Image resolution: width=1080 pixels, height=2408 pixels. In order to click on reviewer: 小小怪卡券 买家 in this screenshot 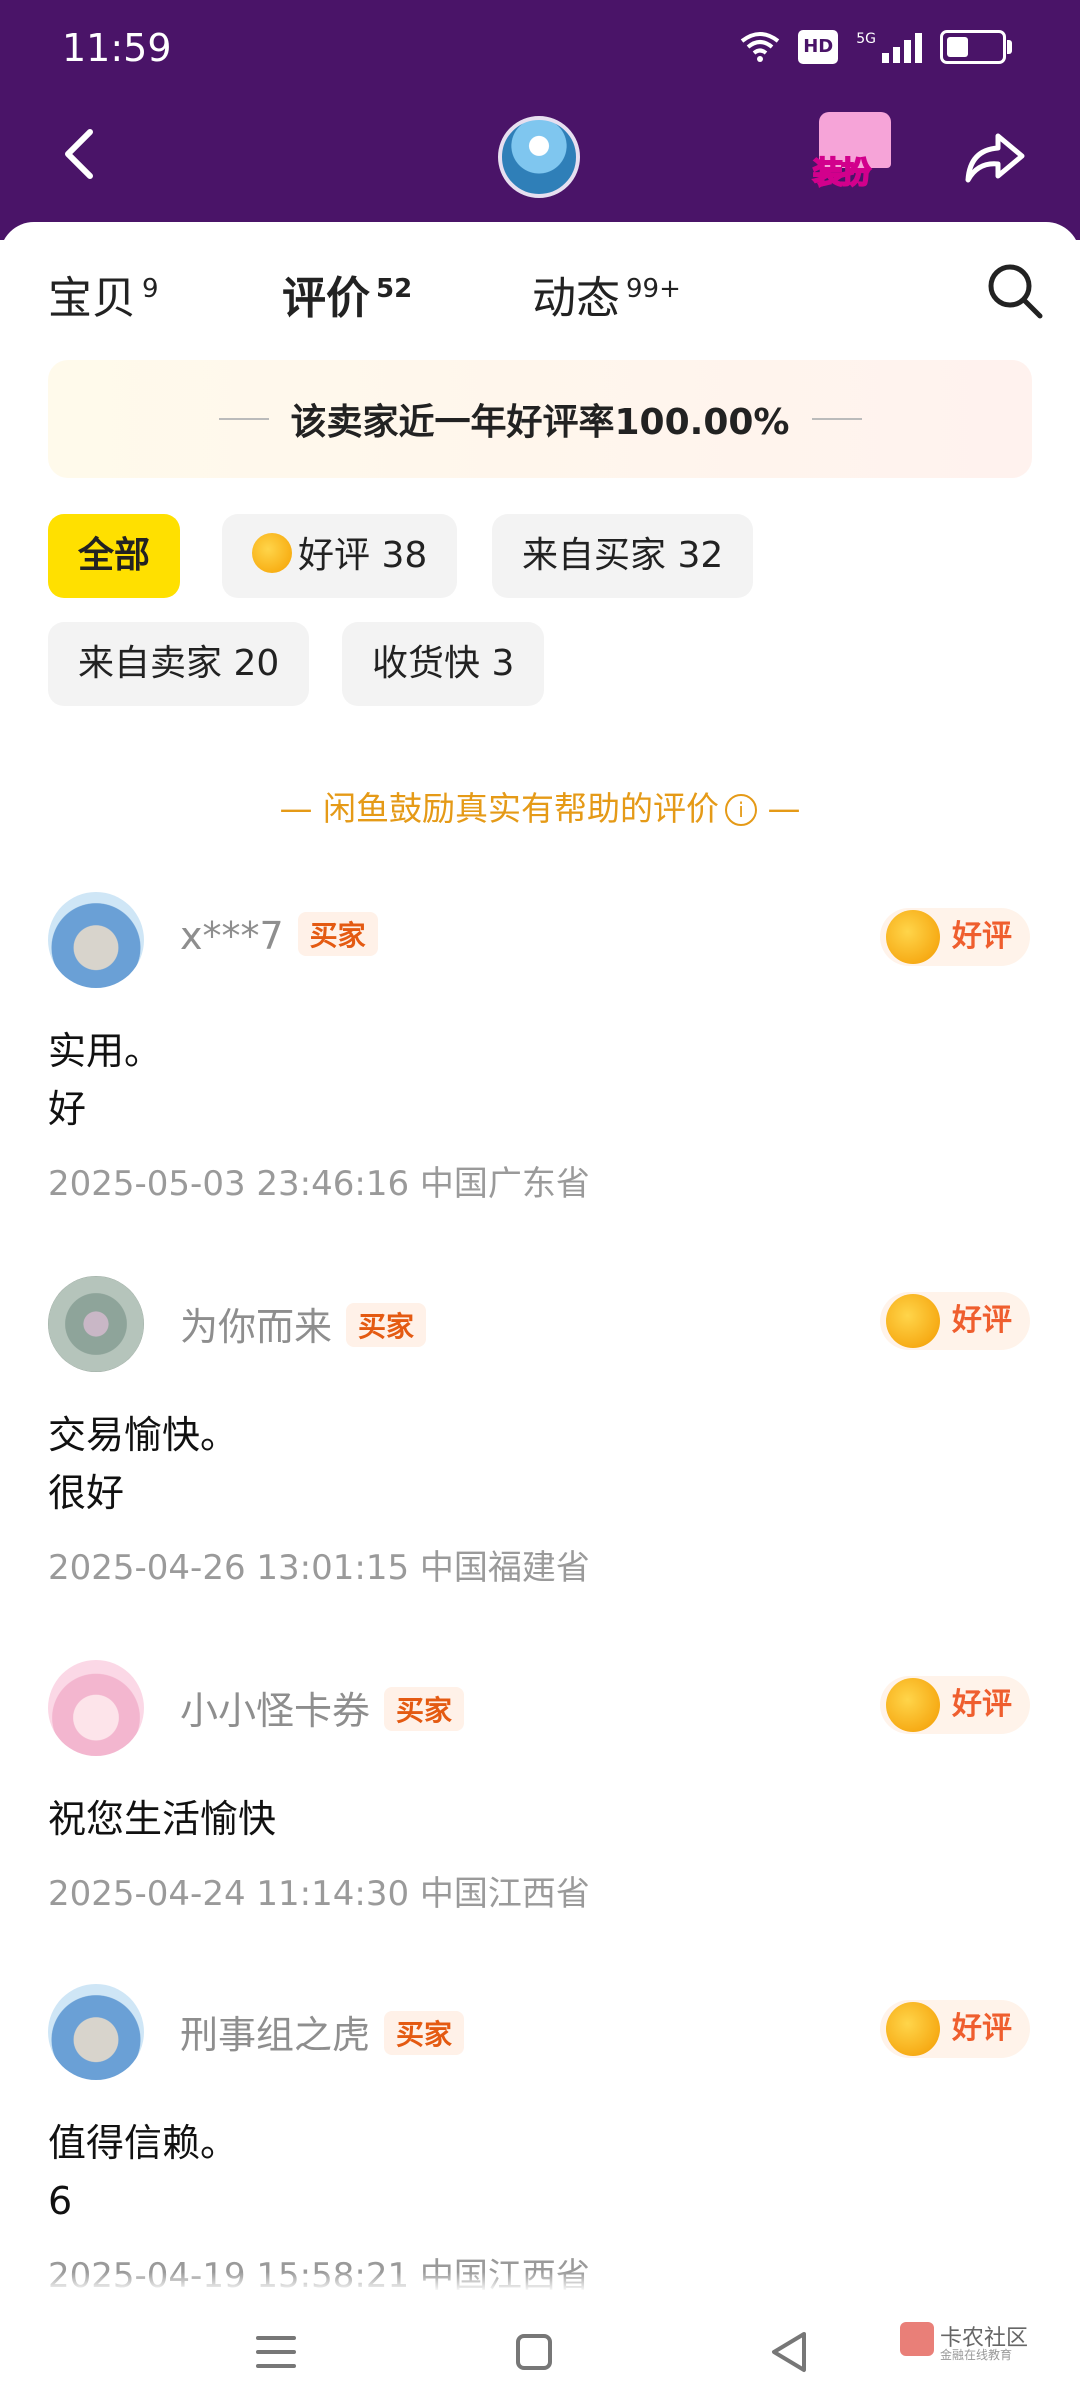, I will do `click(322, 1707)`.